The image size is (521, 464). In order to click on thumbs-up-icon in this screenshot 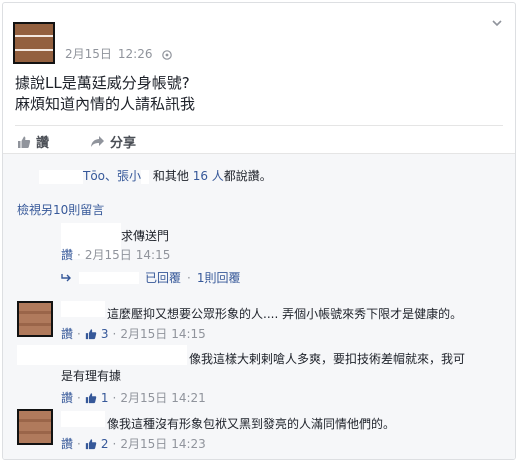, I will do `click(24, 142)`.